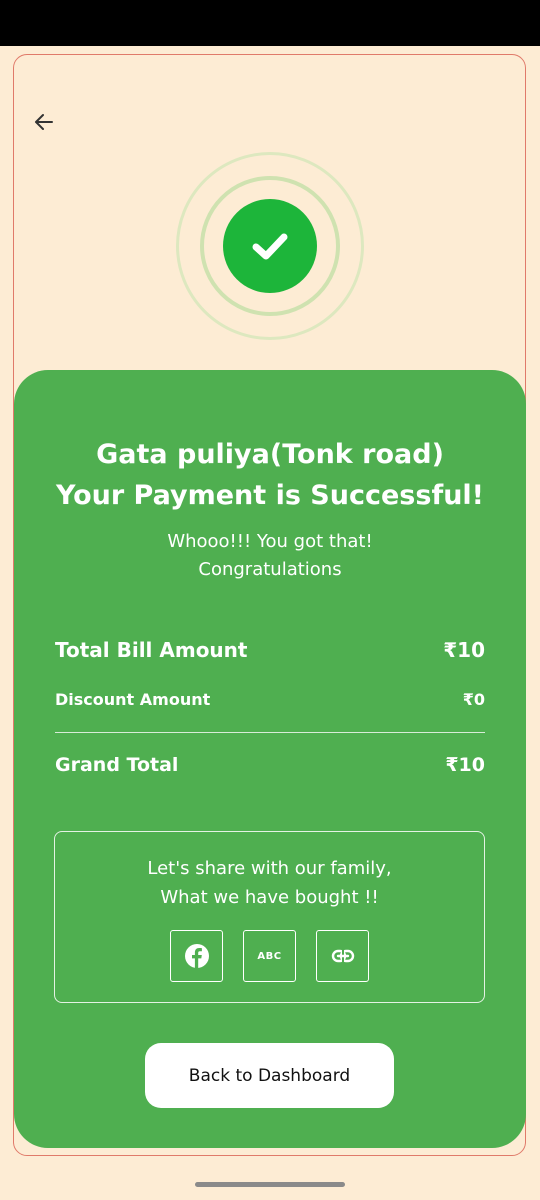  What do you see at coordinates (270, 23) in the screenshot?
I see `status-bar` at bounding box center [270, 23].